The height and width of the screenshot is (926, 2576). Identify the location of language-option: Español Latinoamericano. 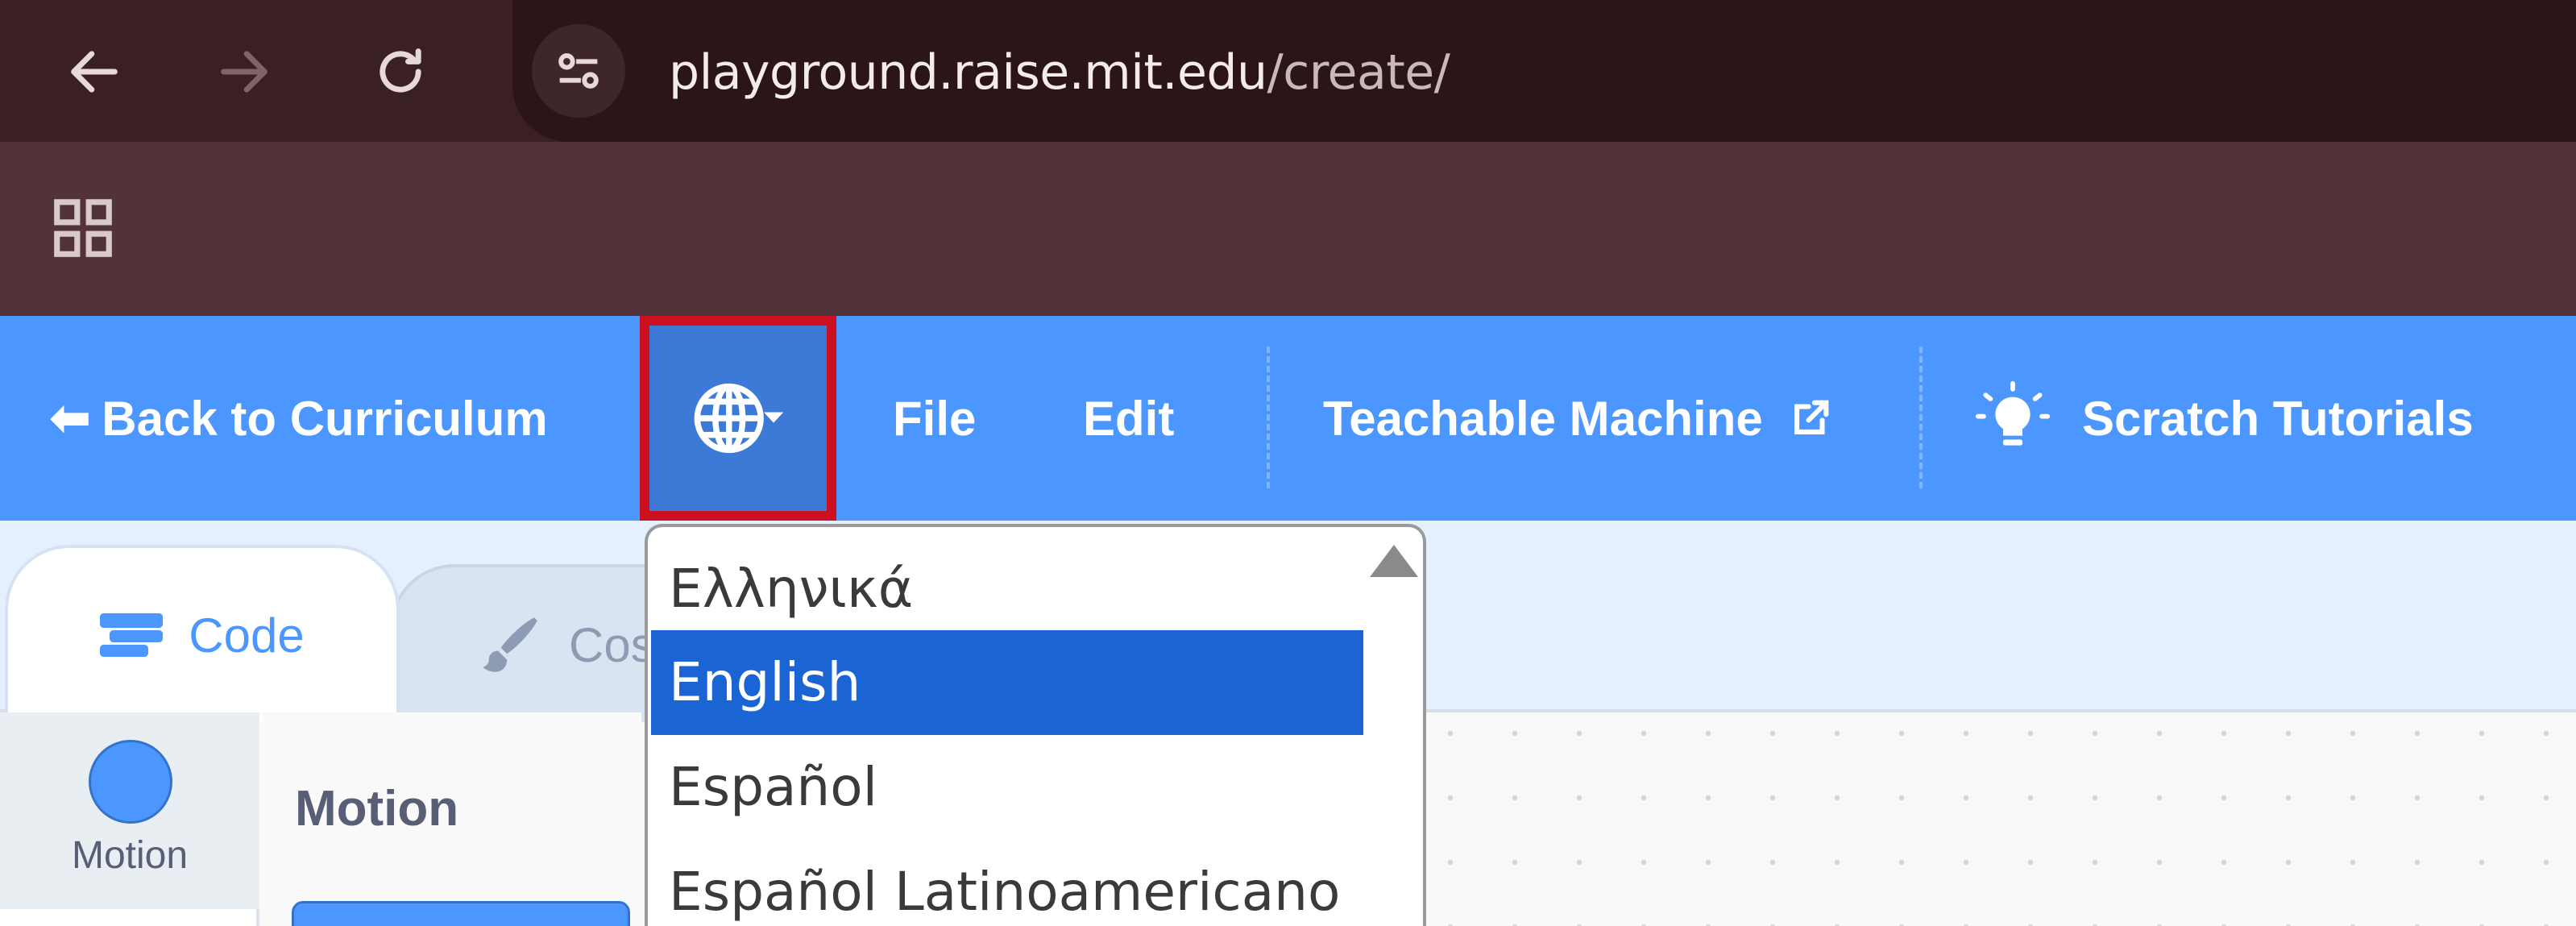
(1007, 883).